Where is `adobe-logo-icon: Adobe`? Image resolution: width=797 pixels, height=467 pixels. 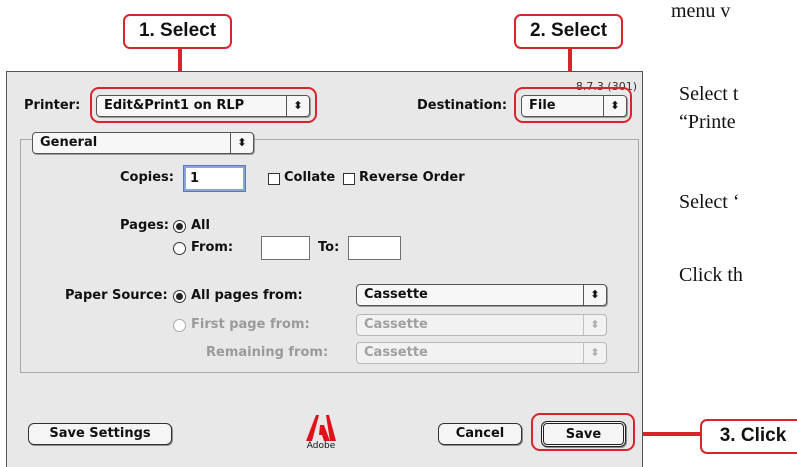
adobe-logo-icon: Adobe is located at coordinates (321, 433).